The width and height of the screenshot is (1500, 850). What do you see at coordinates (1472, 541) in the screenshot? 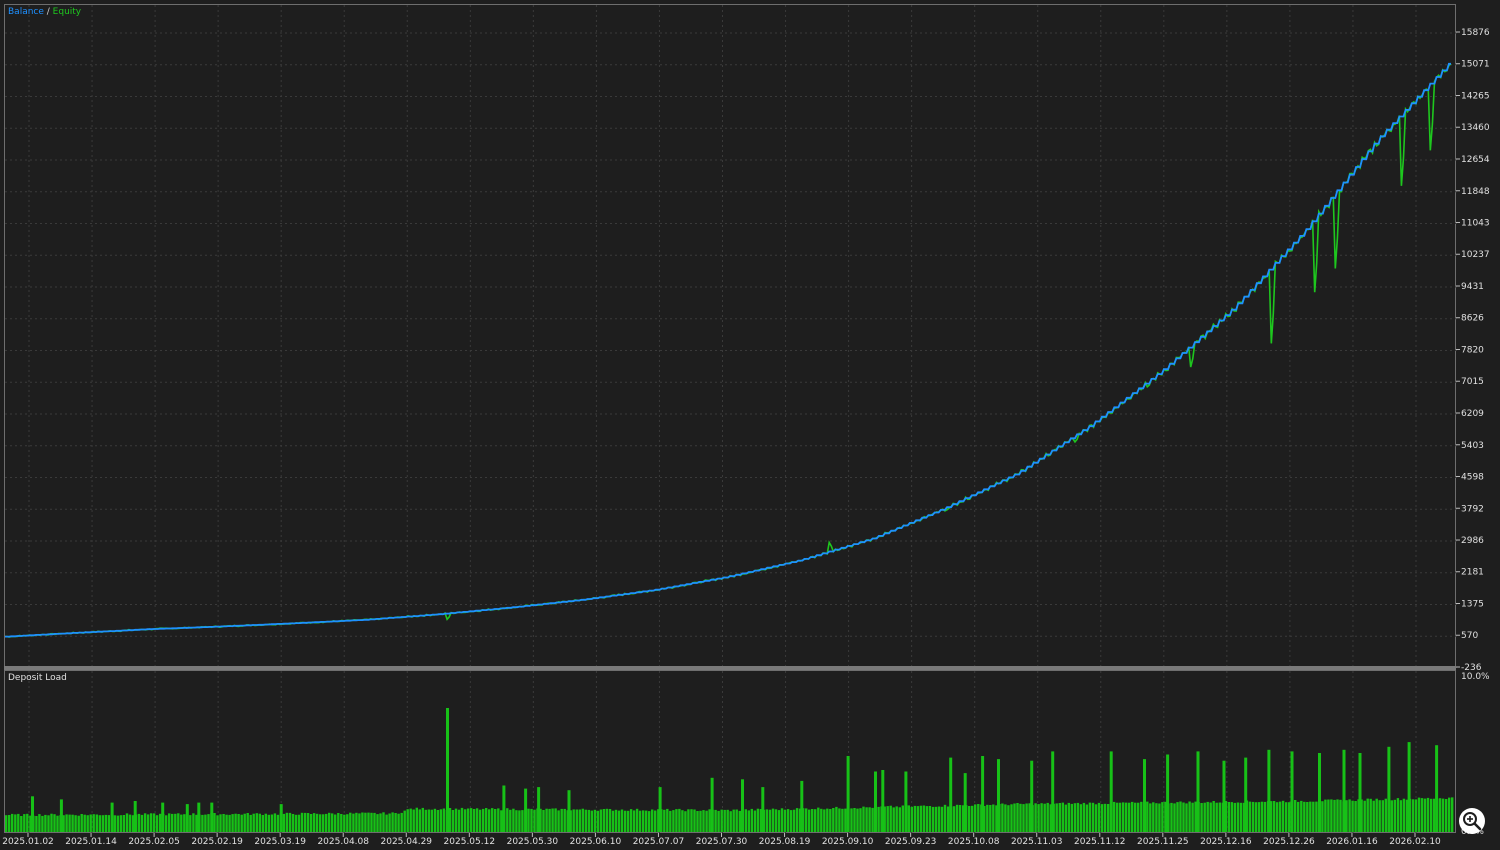
I see `y-tick-label: 2986` at bounding box center [1472, 541].